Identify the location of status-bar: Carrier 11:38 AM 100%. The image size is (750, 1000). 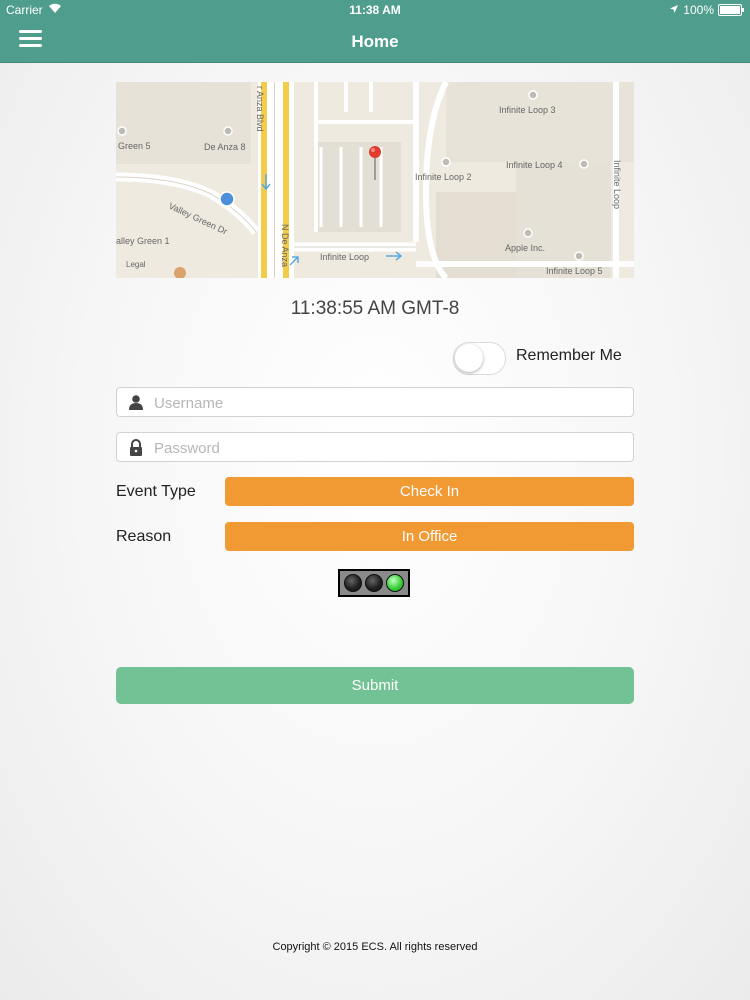
(375, 10).